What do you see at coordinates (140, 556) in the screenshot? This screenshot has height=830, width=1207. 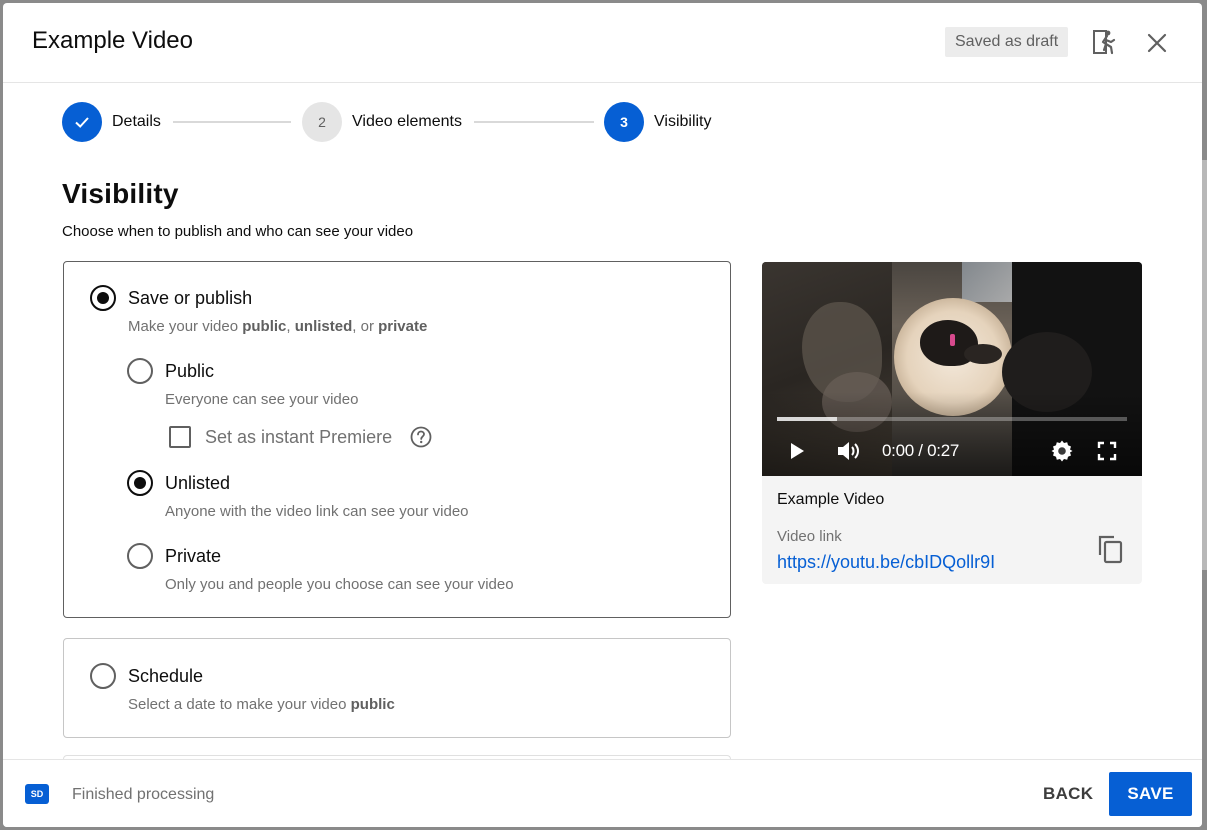 I see `private-radio` at bounding box center [140, 556].